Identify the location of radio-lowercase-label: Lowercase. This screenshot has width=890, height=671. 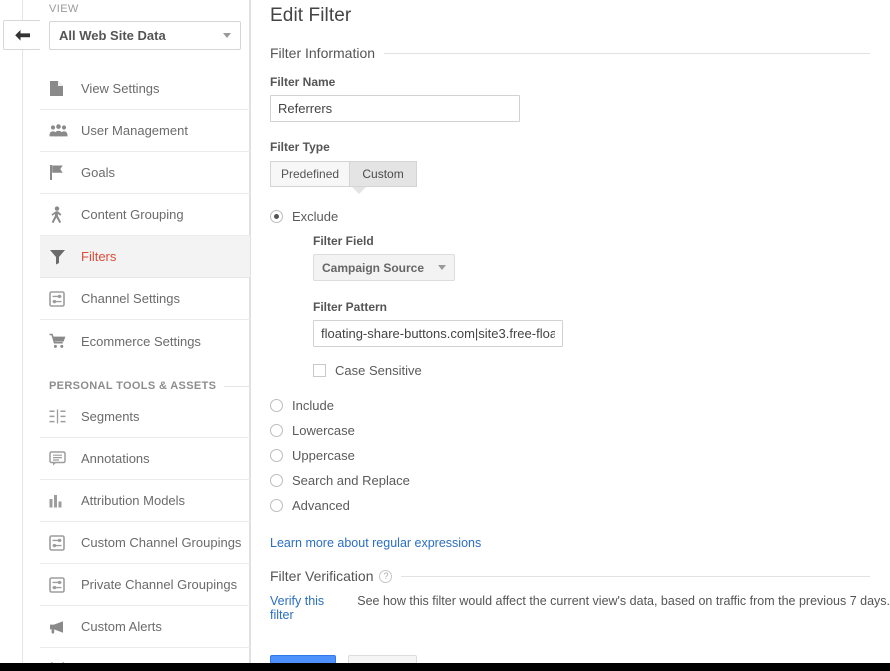
(323, 430).